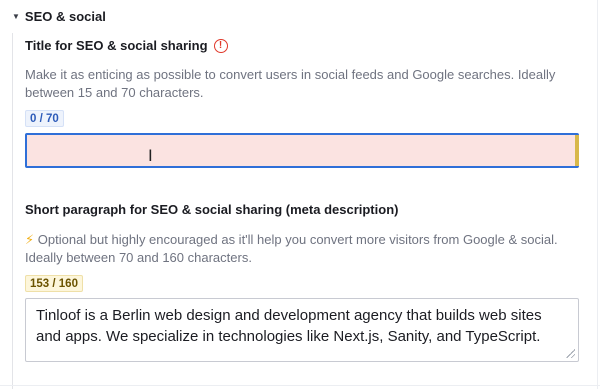 The height and width of the screenshot is (389, 600). I want to click on seo-title-label-row: Title for SEO & social sharing !, so click(126, 45).